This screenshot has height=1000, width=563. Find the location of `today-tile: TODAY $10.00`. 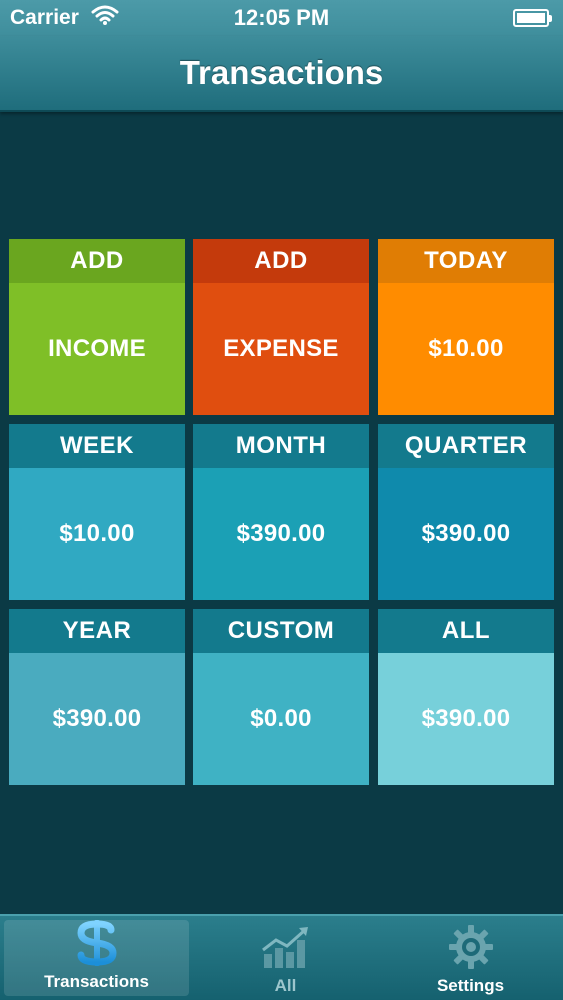

today-tile: TODAY $10.00 is located at coordinates (466, 327).